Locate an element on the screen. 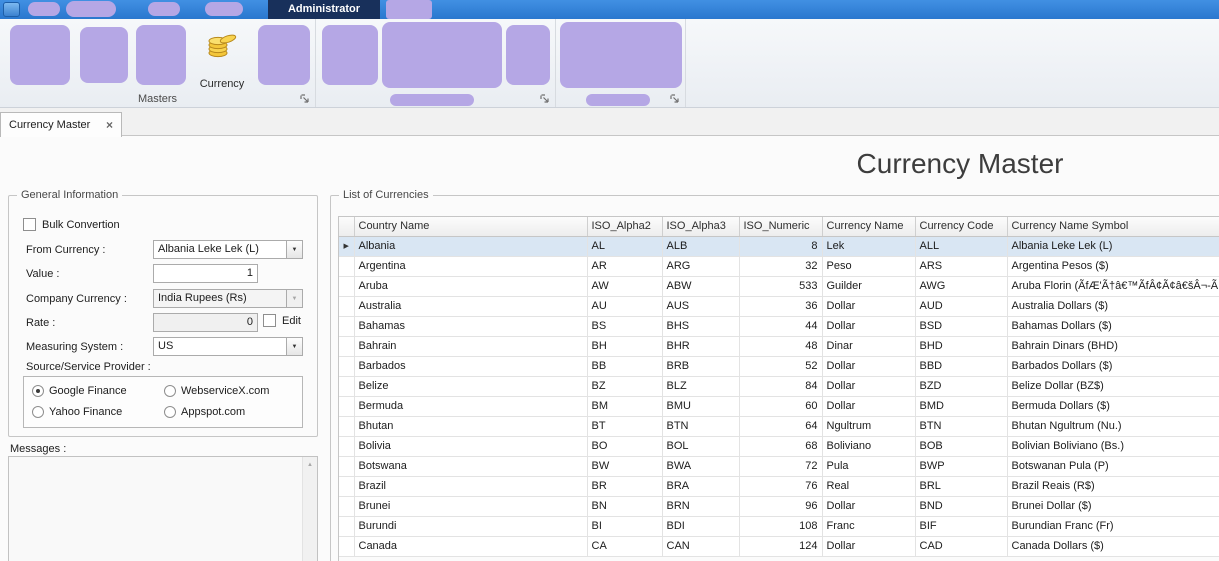 Image resolution: width=1219 pixels, height=561 pixels. grid-cell: BBD is located at coordinates (961, 366).